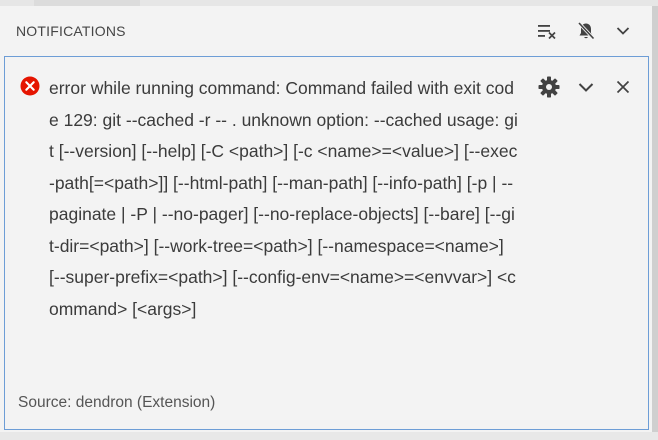 The width and height of the screenshot is (658, 440). I want to click on clear-all-icon, so click(547, 32).